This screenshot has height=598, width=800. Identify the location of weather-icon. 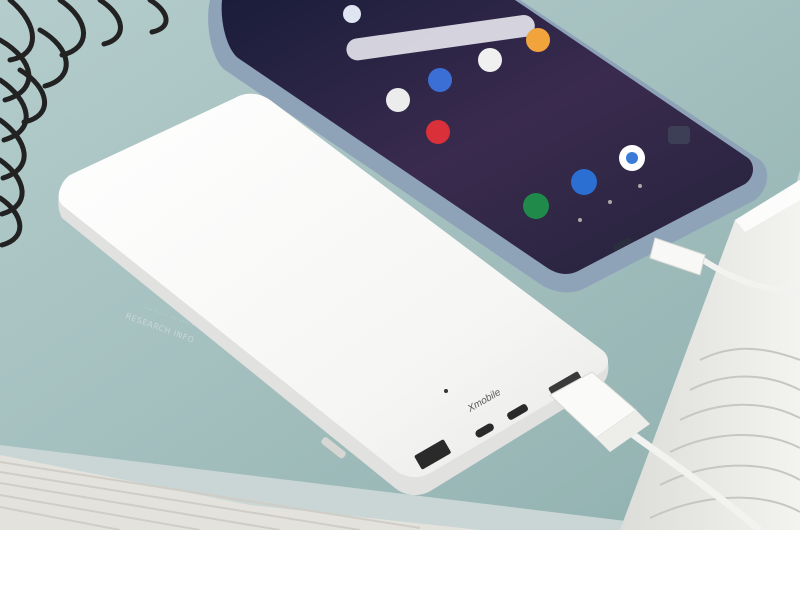
(352, 14).